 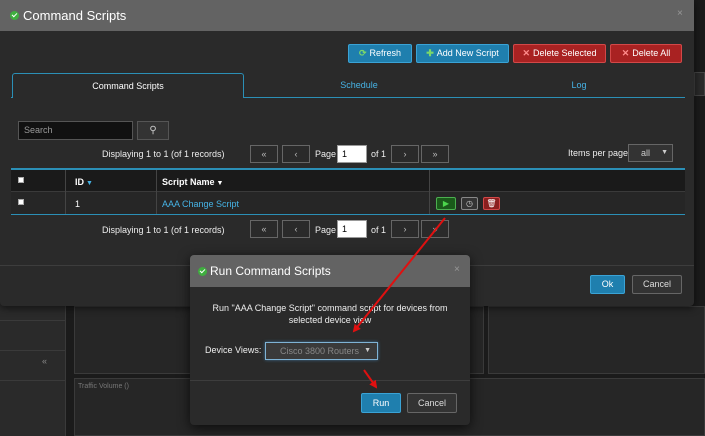 What do you see at coordinates (33, 368) in the screenshot?
I see `background-left-column` at bounding box center [33, 368].